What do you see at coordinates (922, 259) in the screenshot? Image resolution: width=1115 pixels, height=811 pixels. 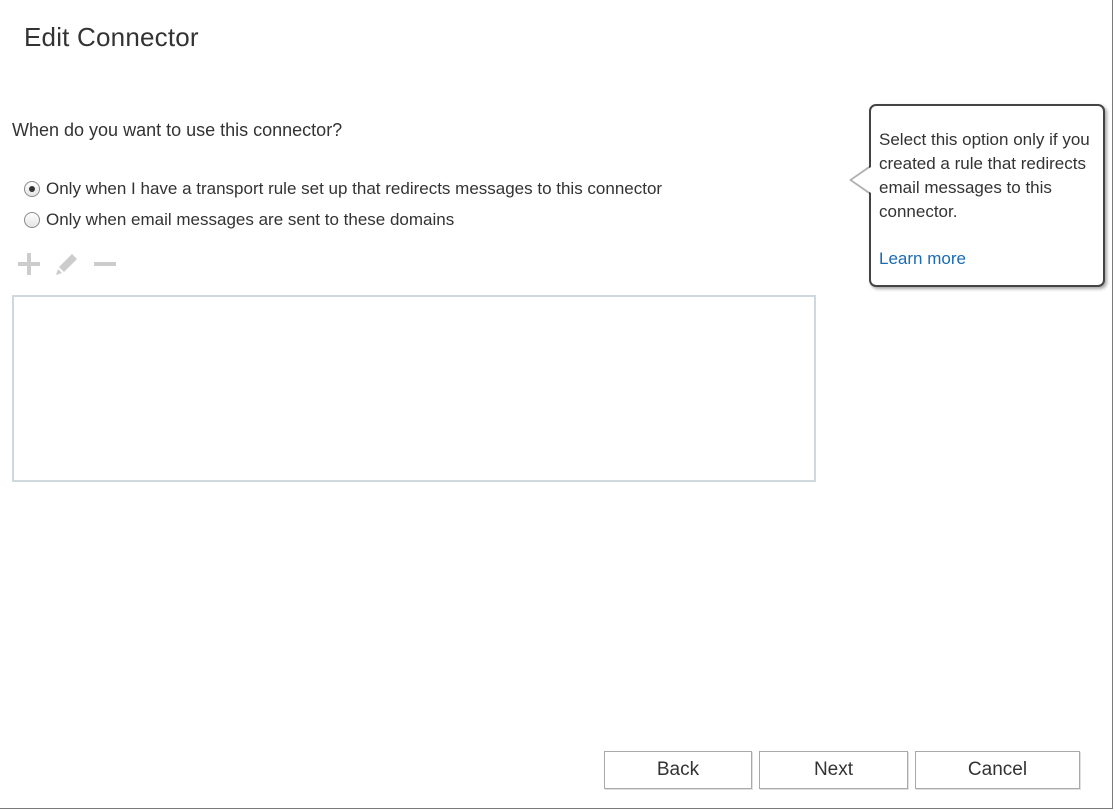 I see `learn-more-link: Learn more` at bounding box center [922, 259].